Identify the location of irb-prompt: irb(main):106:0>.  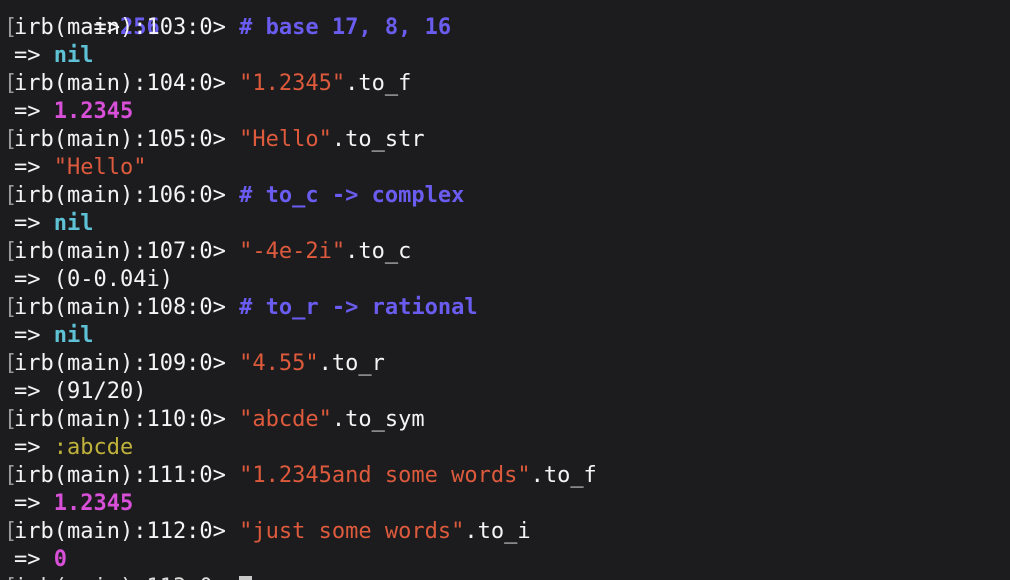
(127, 195).